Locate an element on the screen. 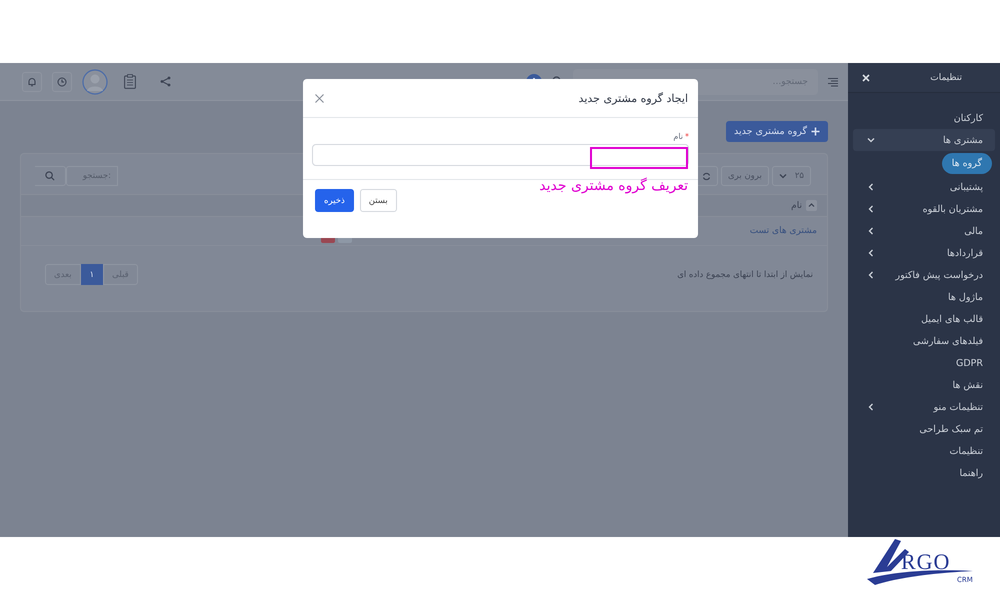 The image size is (1000, 600). annotation-text: تعریف گروه مشتری جدید is located at coordinates (613, 186).